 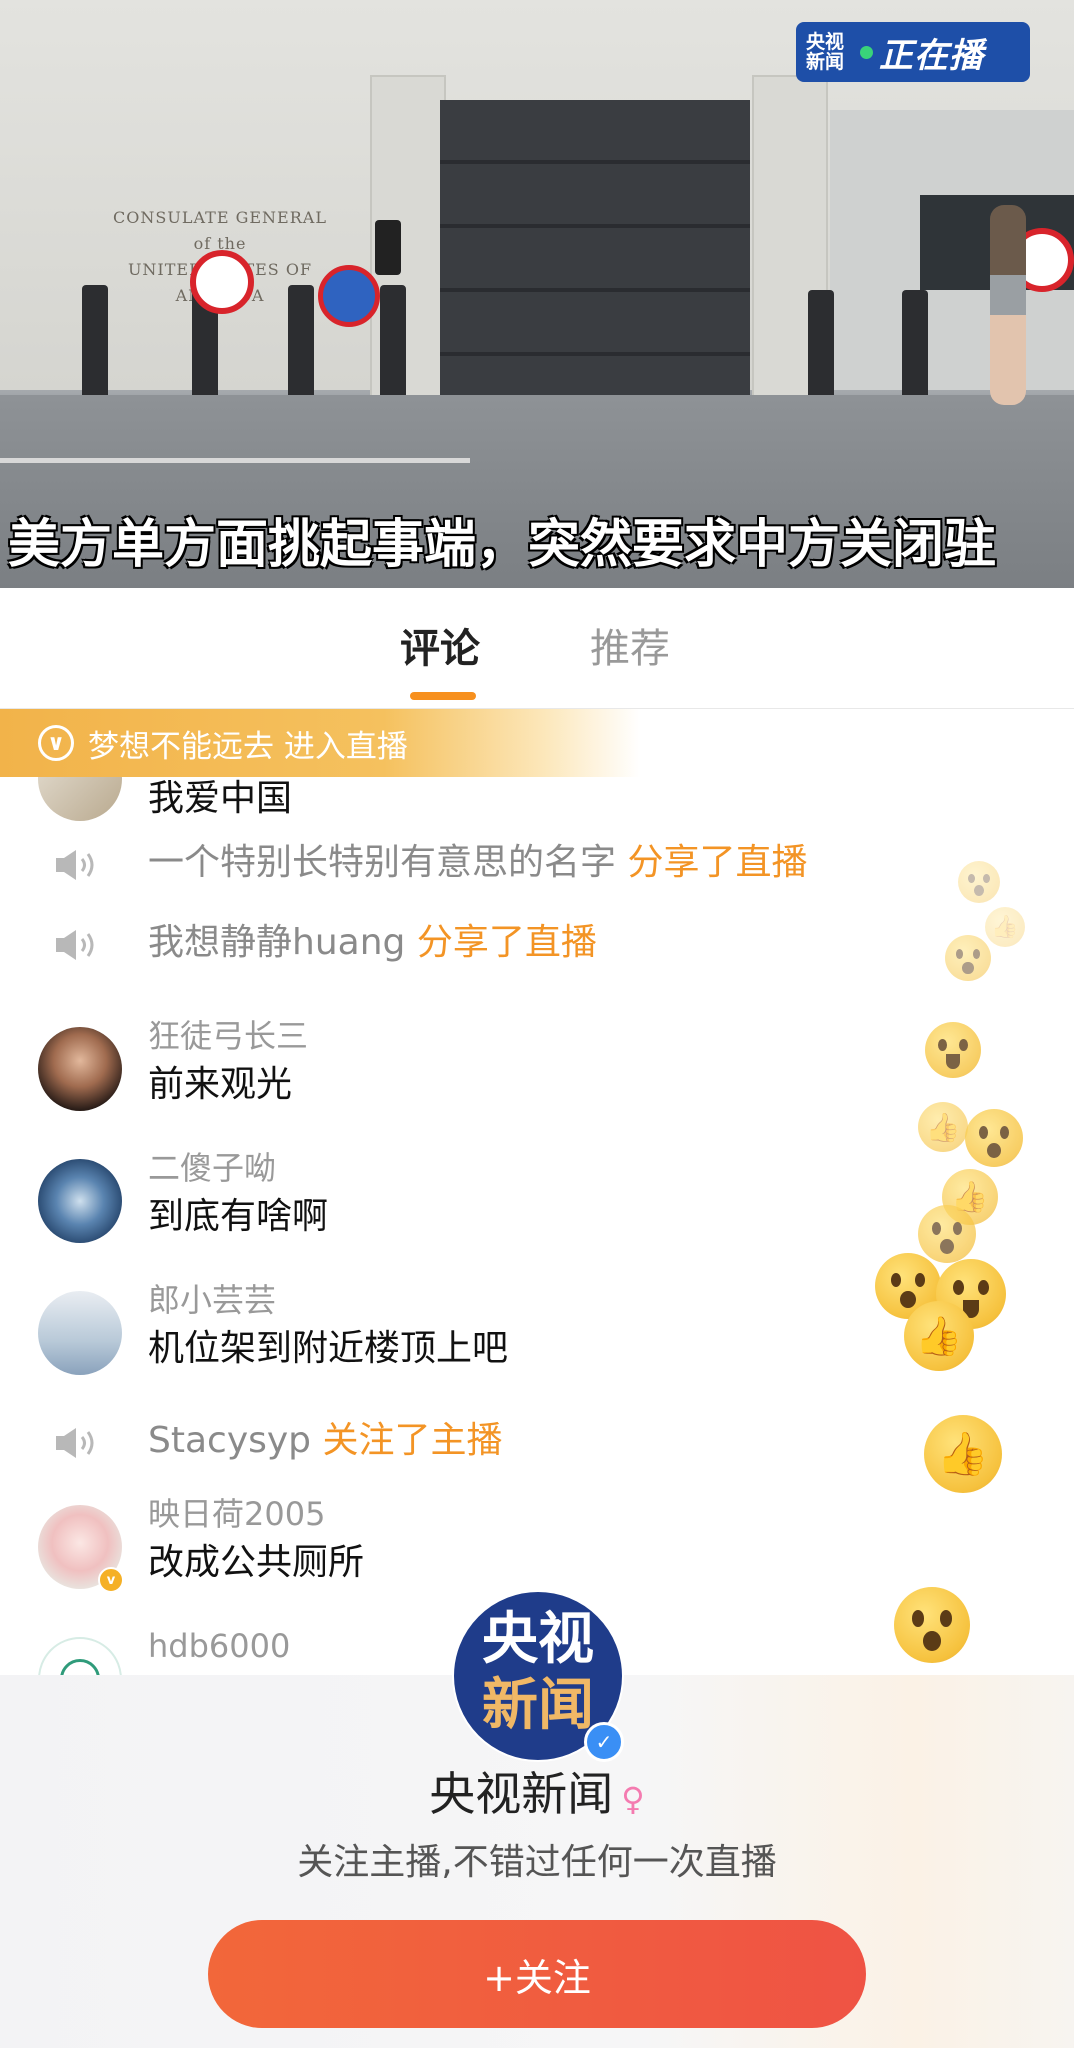 I want to click on live-status-text: 正在播, so click(x=931, y=55).